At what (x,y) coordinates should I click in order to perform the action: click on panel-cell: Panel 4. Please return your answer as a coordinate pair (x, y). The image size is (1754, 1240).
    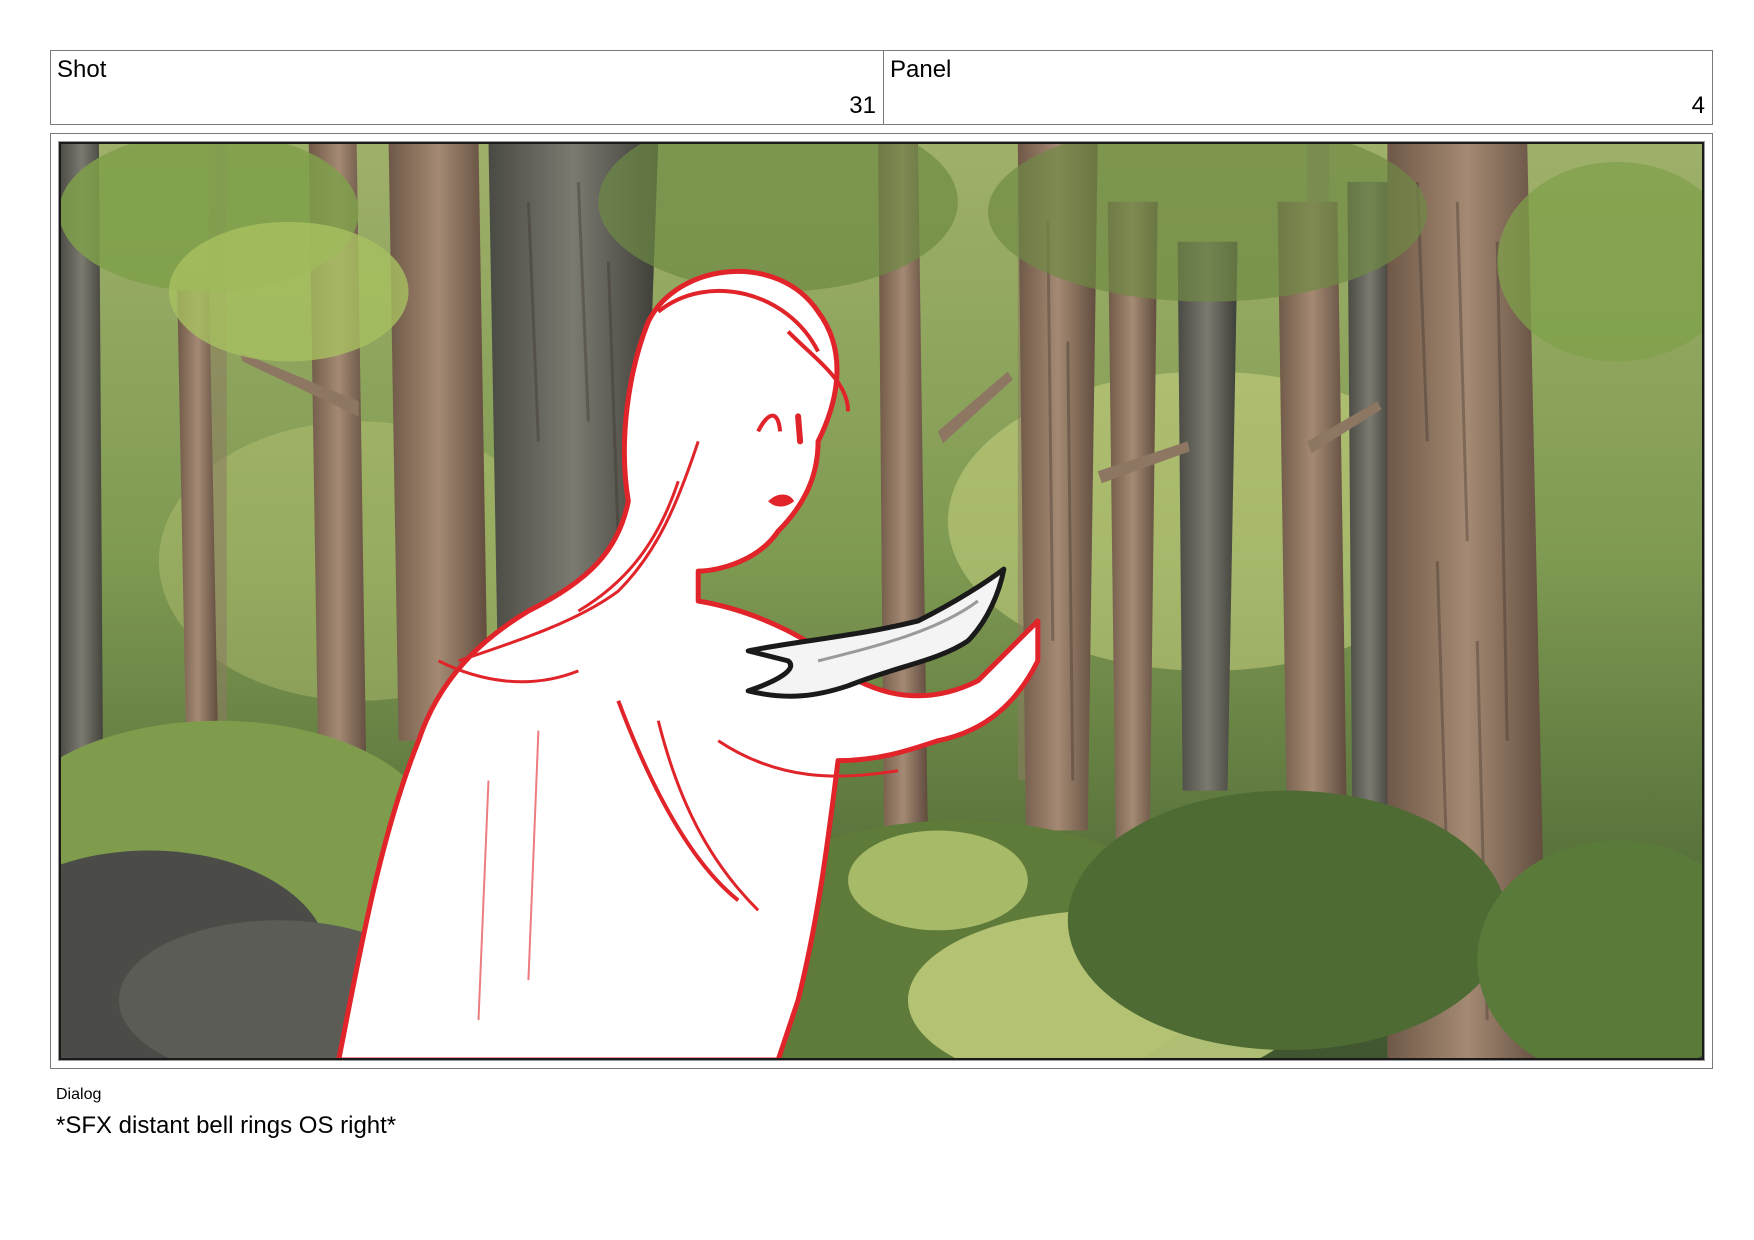
    Looking at the image, I should click on (1298, 87).